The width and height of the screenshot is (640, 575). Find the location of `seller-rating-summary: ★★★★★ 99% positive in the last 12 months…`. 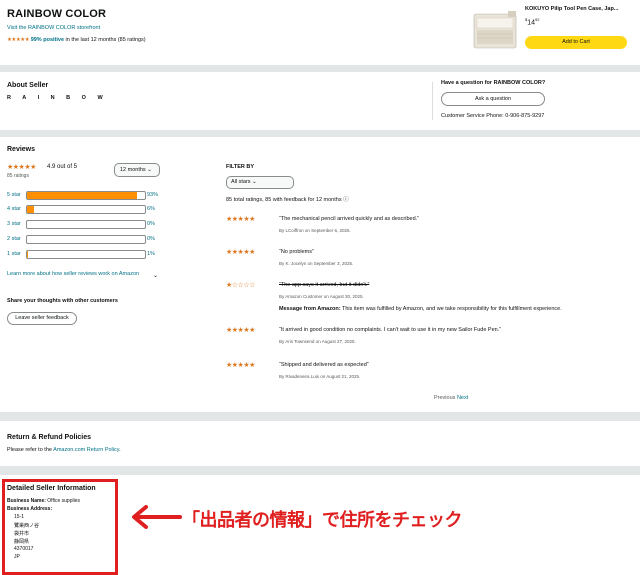

seller-rating-summary: ★★★★★ 99% positive in the last 12 months… is located at coordinates (76, 40).